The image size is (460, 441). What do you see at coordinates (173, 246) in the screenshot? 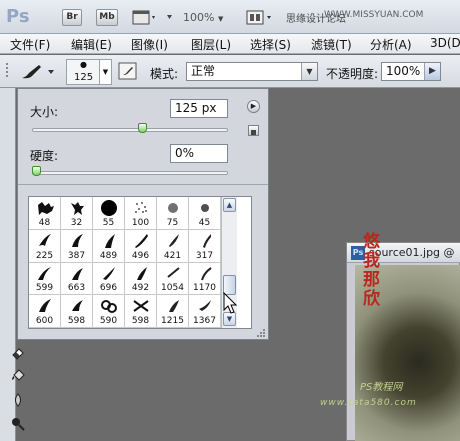
I see `brush-preset-cell: 421` at bounding box center [173, 246].